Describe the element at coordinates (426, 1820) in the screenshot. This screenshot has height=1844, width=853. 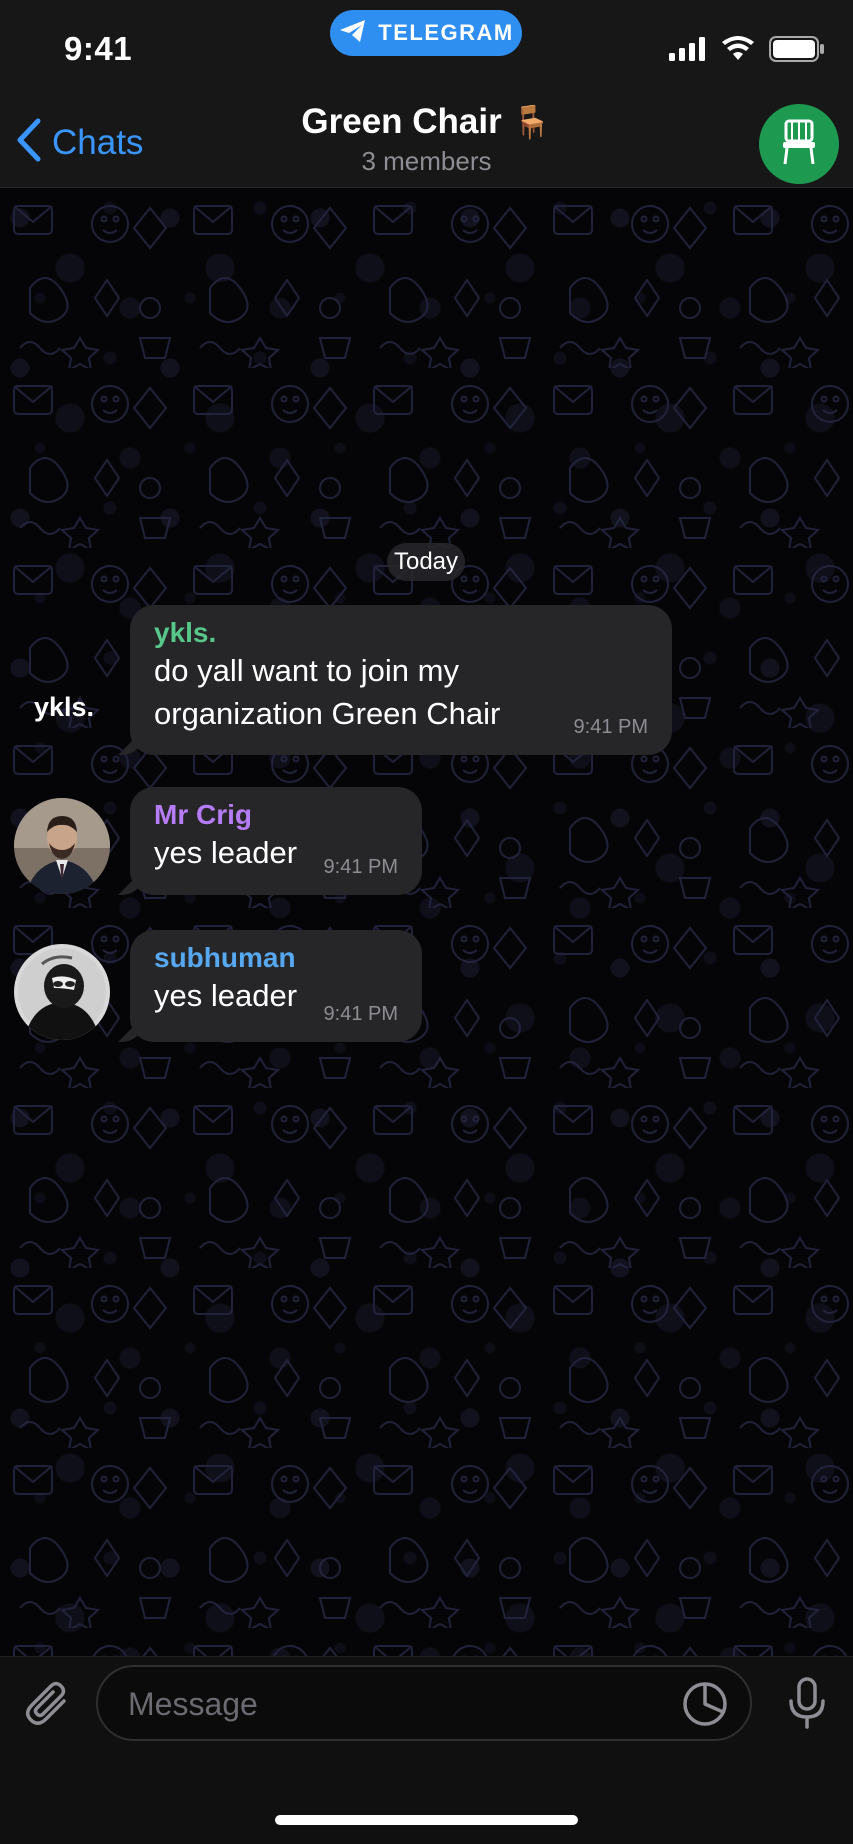
I see `home-indicator` at that location.